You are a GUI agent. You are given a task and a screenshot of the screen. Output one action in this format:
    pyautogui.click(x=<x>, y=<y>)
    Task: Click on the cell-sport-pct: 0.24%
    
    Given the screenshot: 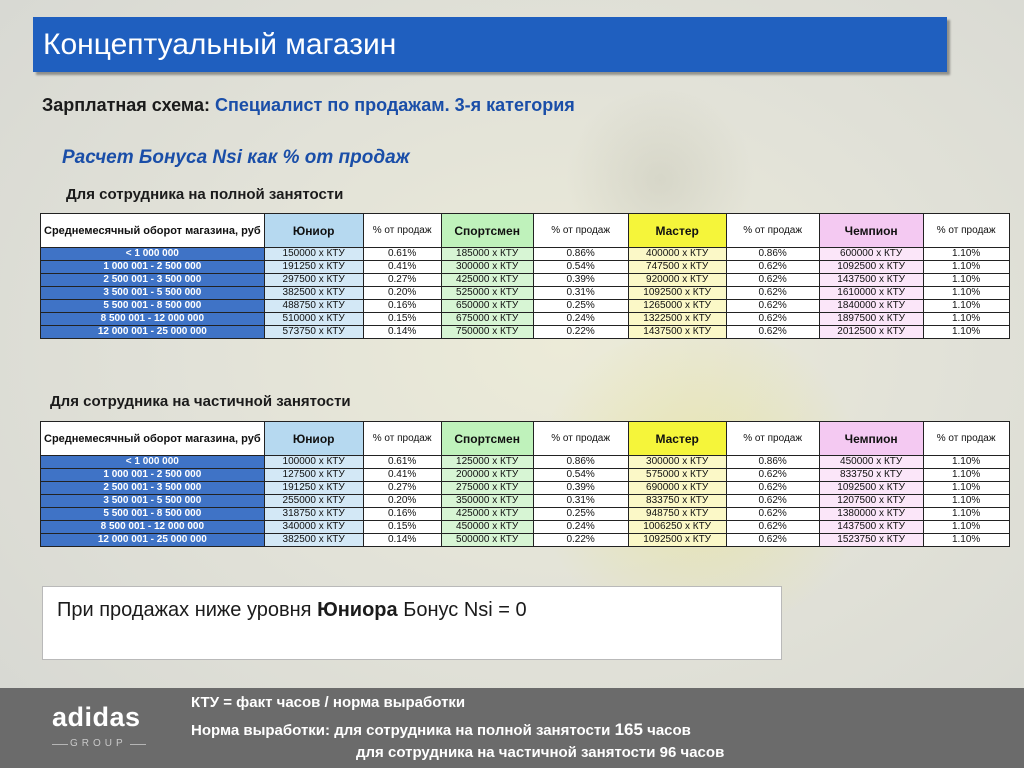 What is the action you would take?
    pyautogui.click(x=580, y=319)
    